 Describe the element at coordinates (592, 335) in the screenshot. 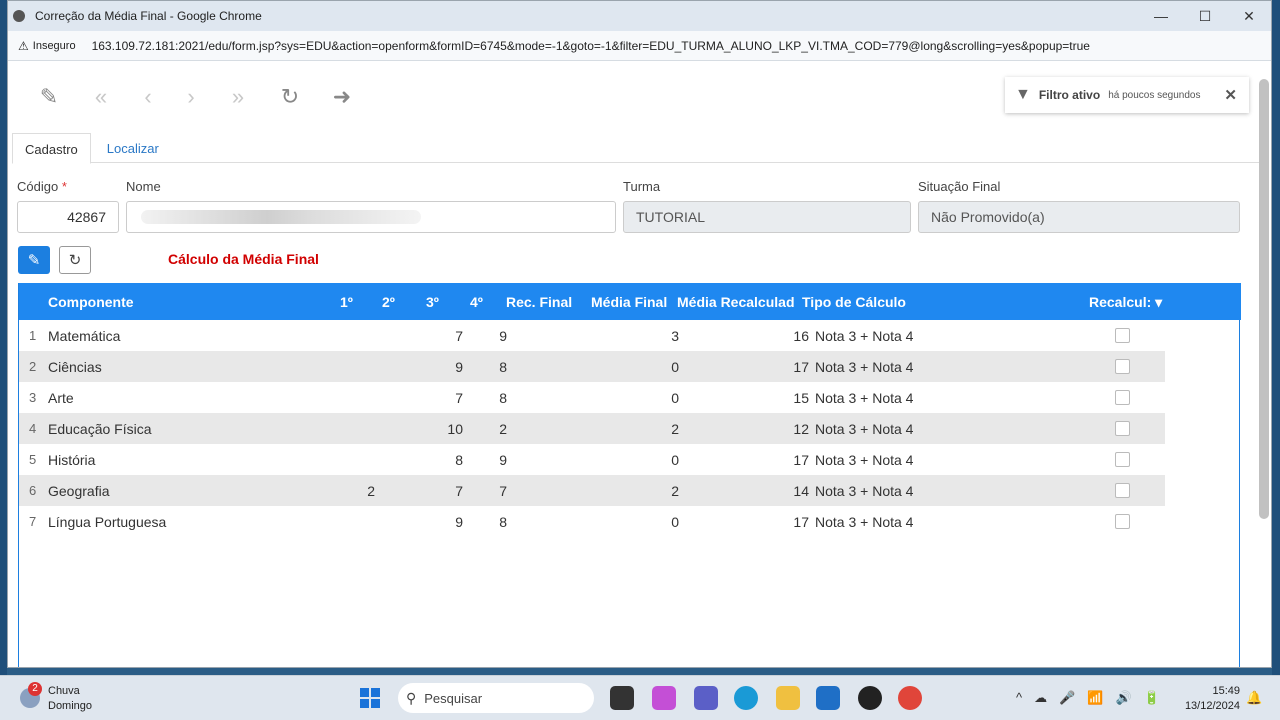

I see `table-row: 1 Matemática 7 9 3 16 Nota 3 + Nota 4` at that location.